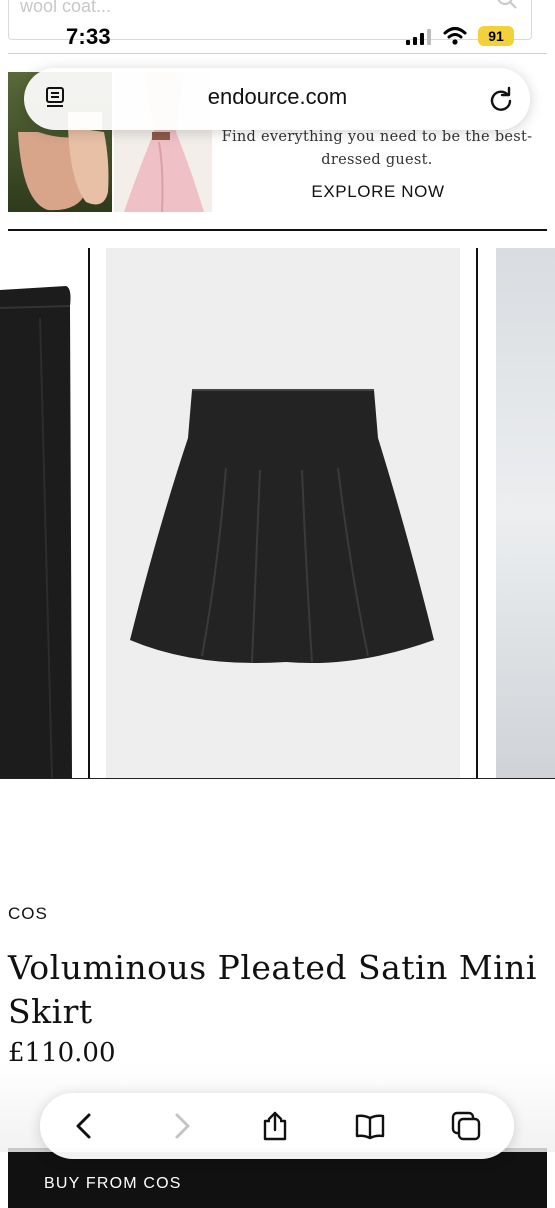 The image size is (555, 1208). I want to click on battery-indicator: 91, so click(496, 36).